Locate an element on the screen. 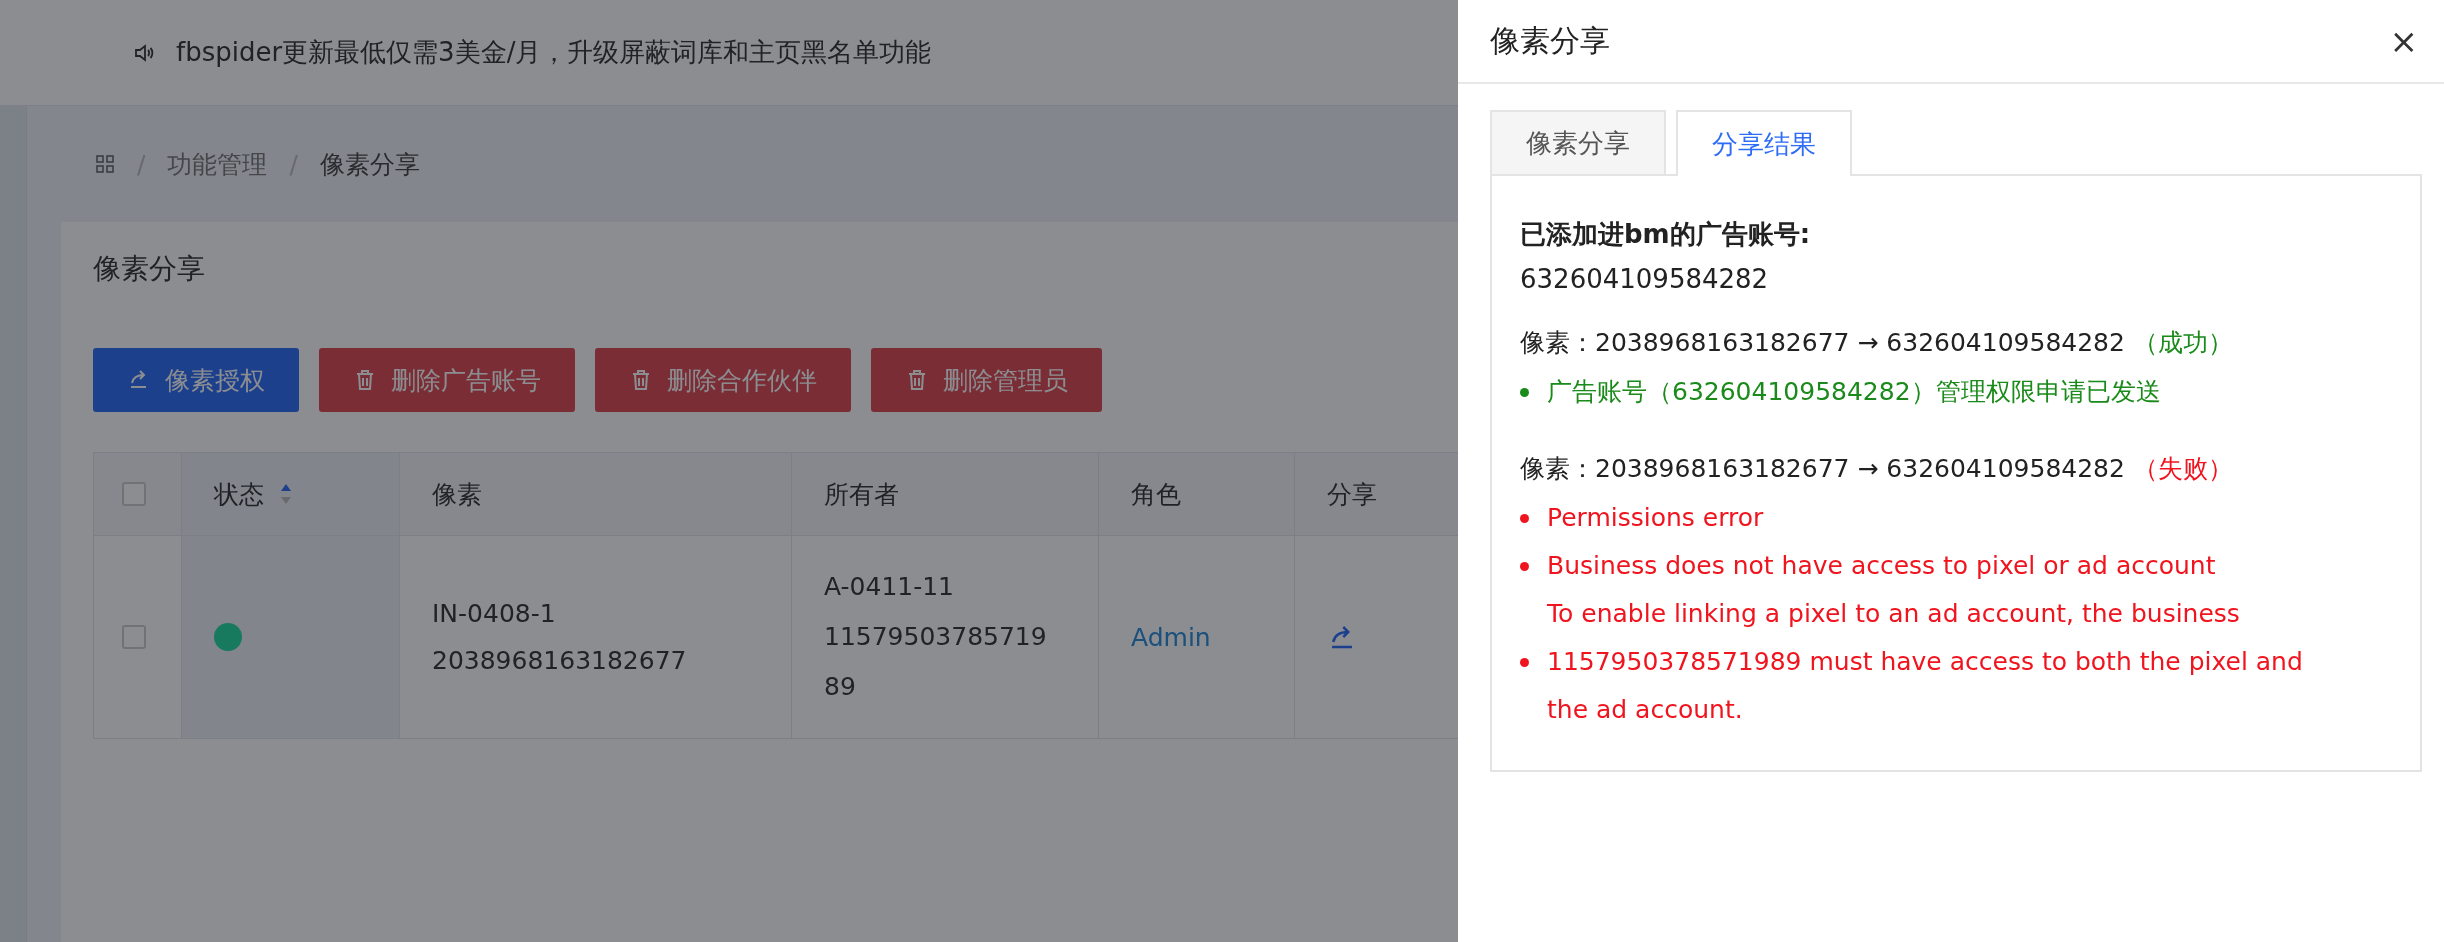 This screenshot has height=942, width=2444. table-cell-text: A-0411-11 is located at coordinates (889, 587).